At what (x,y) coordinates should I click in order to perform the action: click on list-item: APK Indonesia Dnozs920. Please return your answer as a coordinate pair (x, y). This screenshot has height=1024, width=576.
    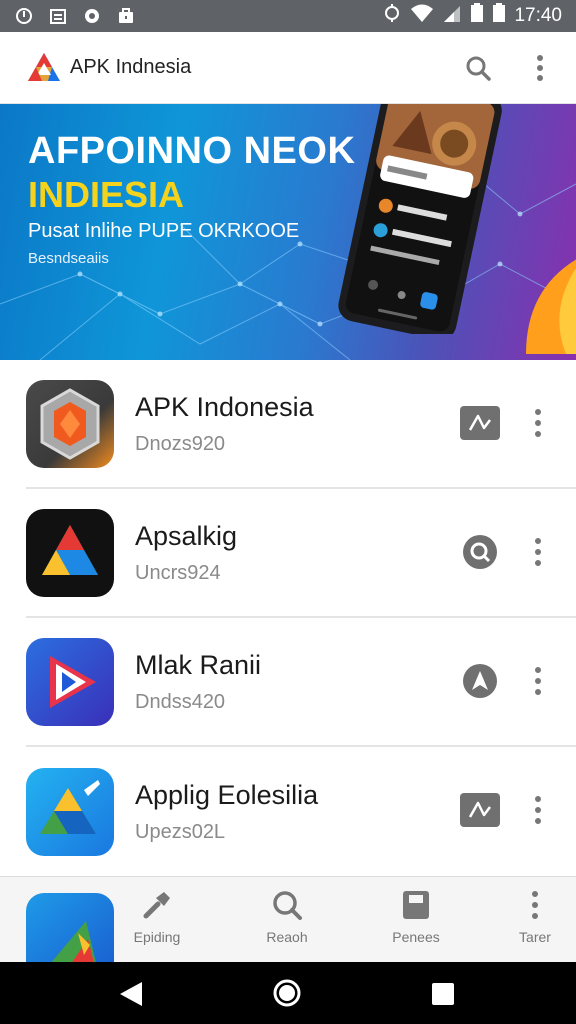
    Looking at the image, I should click on (301, 424).